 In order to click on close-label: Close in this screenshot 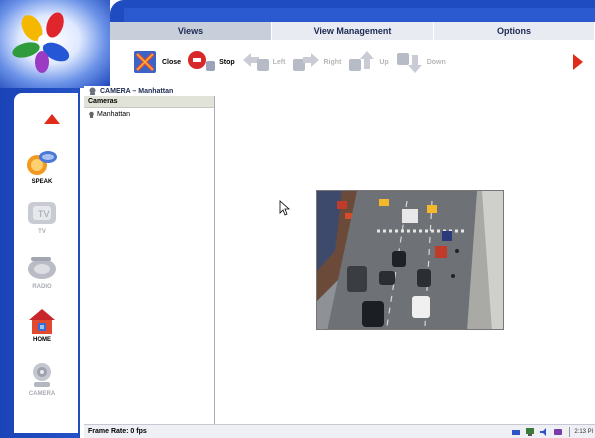, I will do `click(172, 62)`.